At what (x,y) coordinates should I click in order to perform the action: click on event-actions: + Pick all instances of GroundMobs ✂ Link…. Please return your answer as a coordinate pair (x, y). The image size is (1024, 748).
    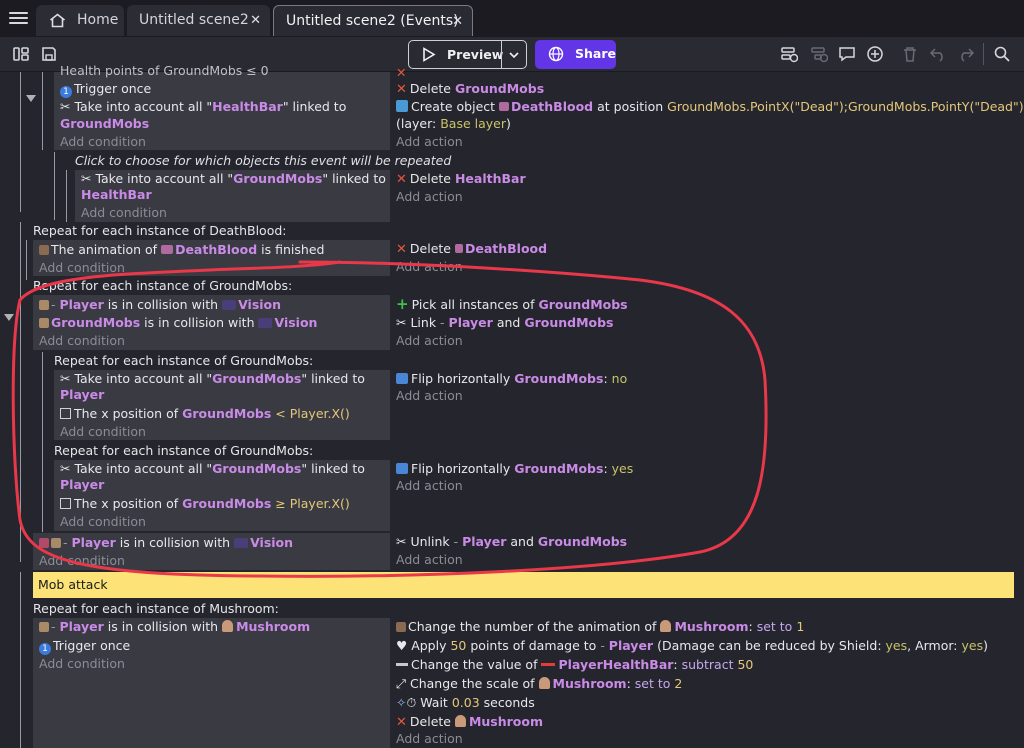
    Looking at the image, I should click on (706, 322).